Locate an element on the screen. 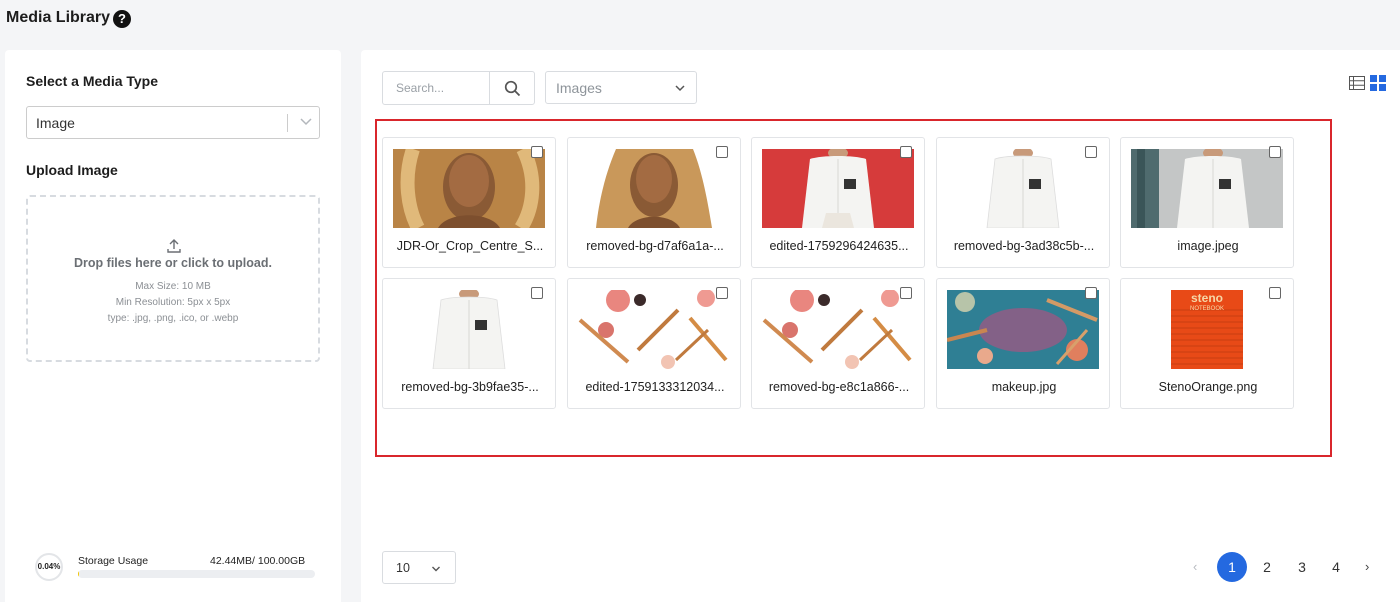  storage-percent: 0.04% is located at coordinates (49, 566).